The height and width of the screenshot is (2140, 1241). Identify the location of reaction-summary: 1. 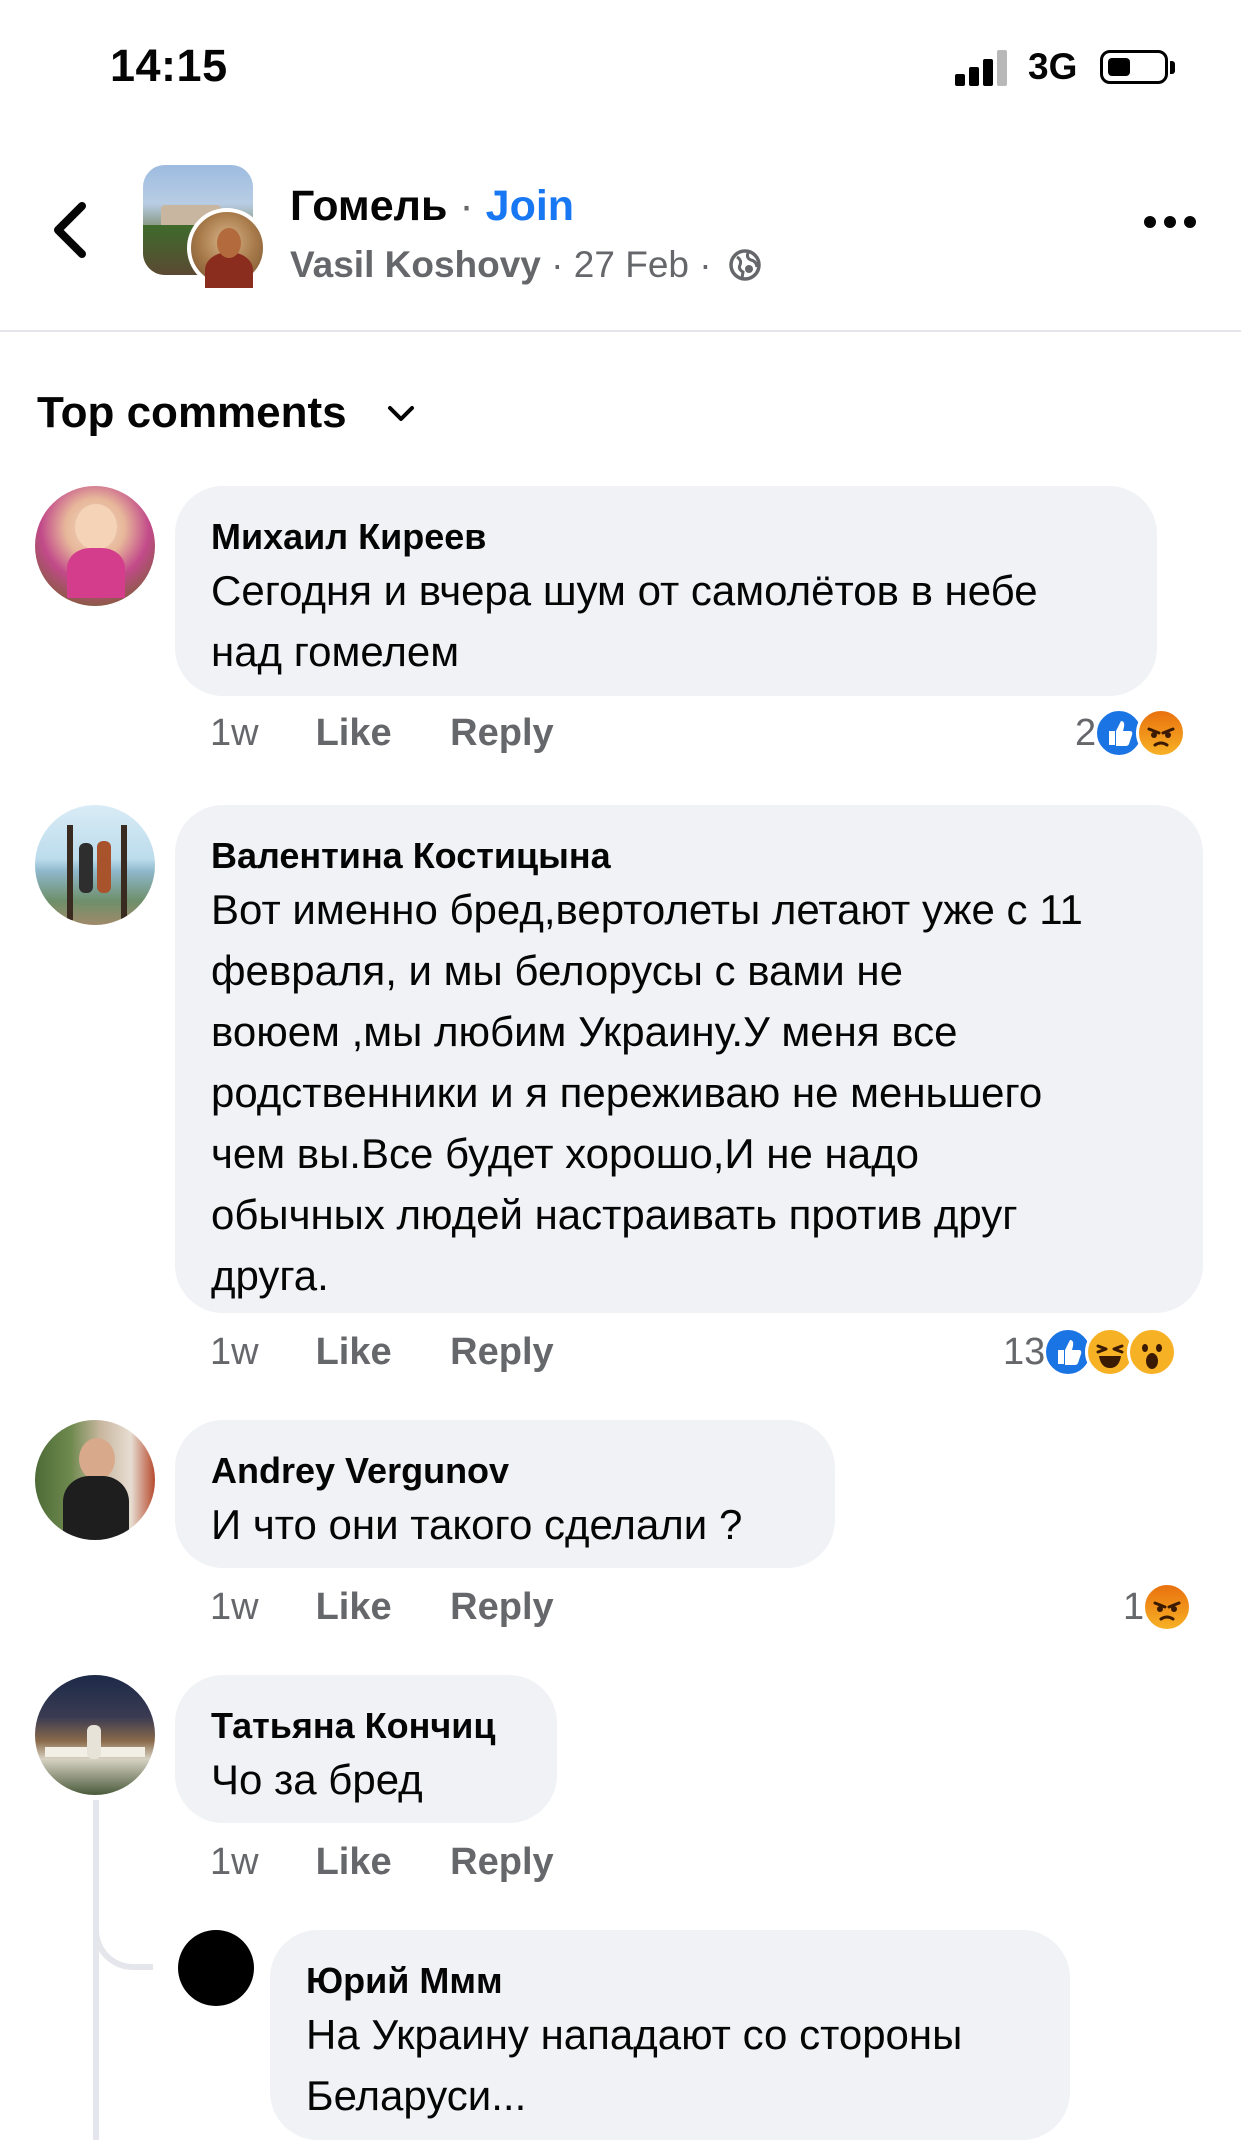
(1158, 1607).